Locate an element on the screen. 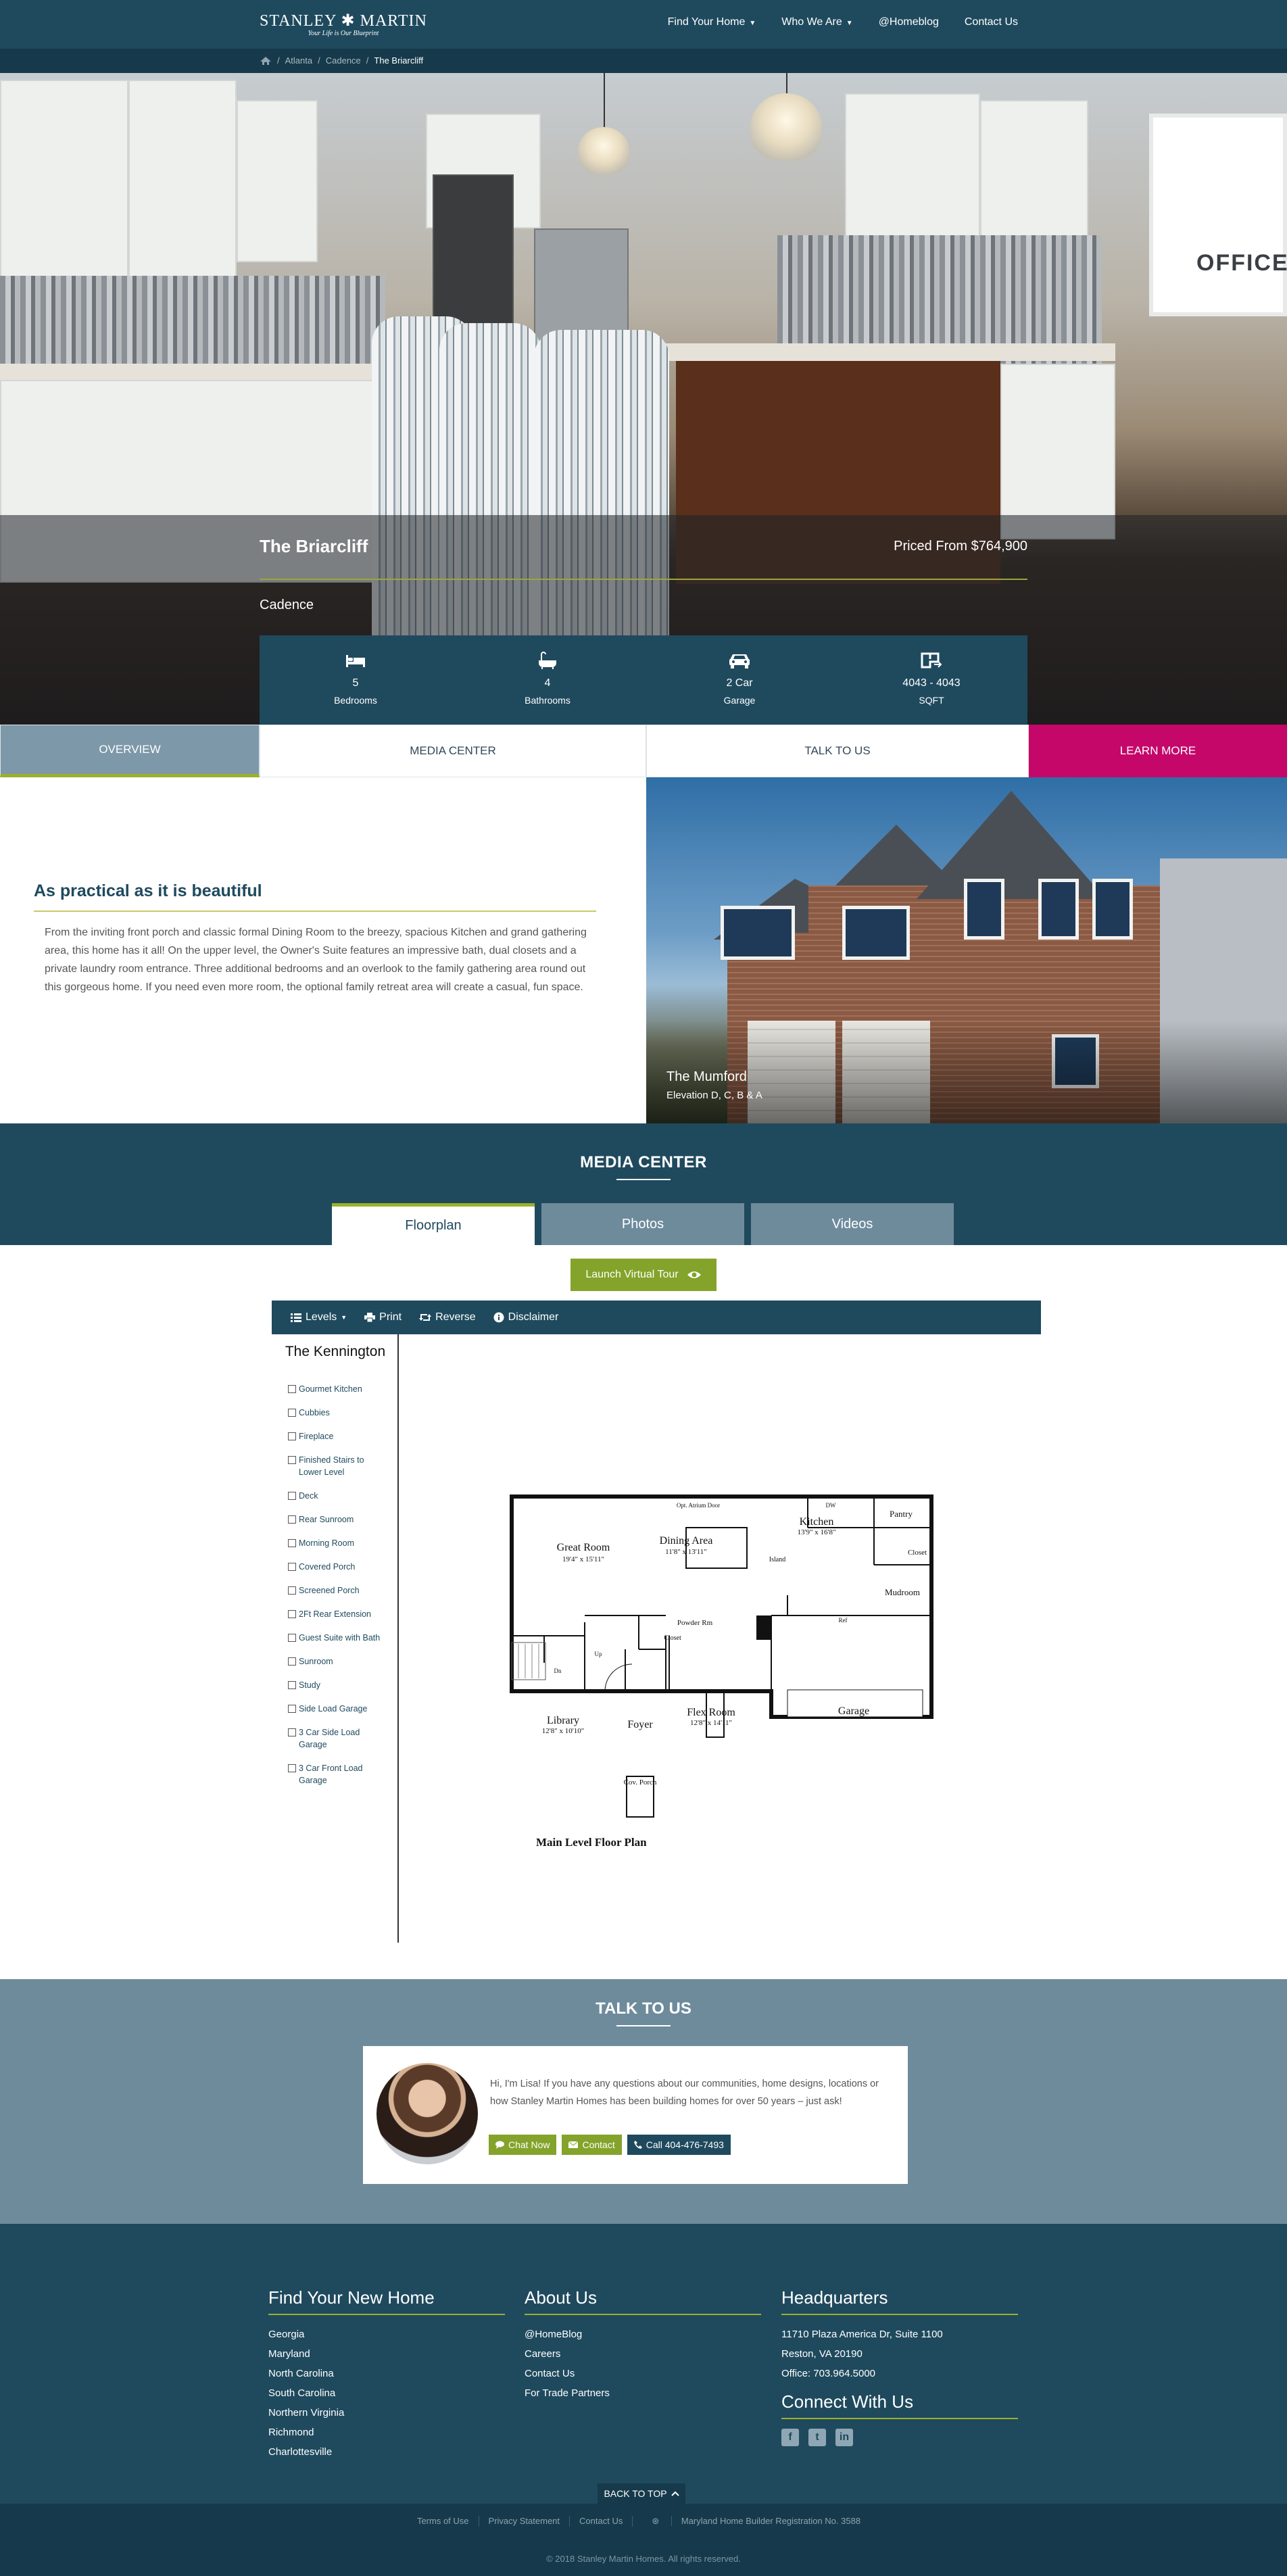  room-label: Pantry is located at coordinates (902, 1514).